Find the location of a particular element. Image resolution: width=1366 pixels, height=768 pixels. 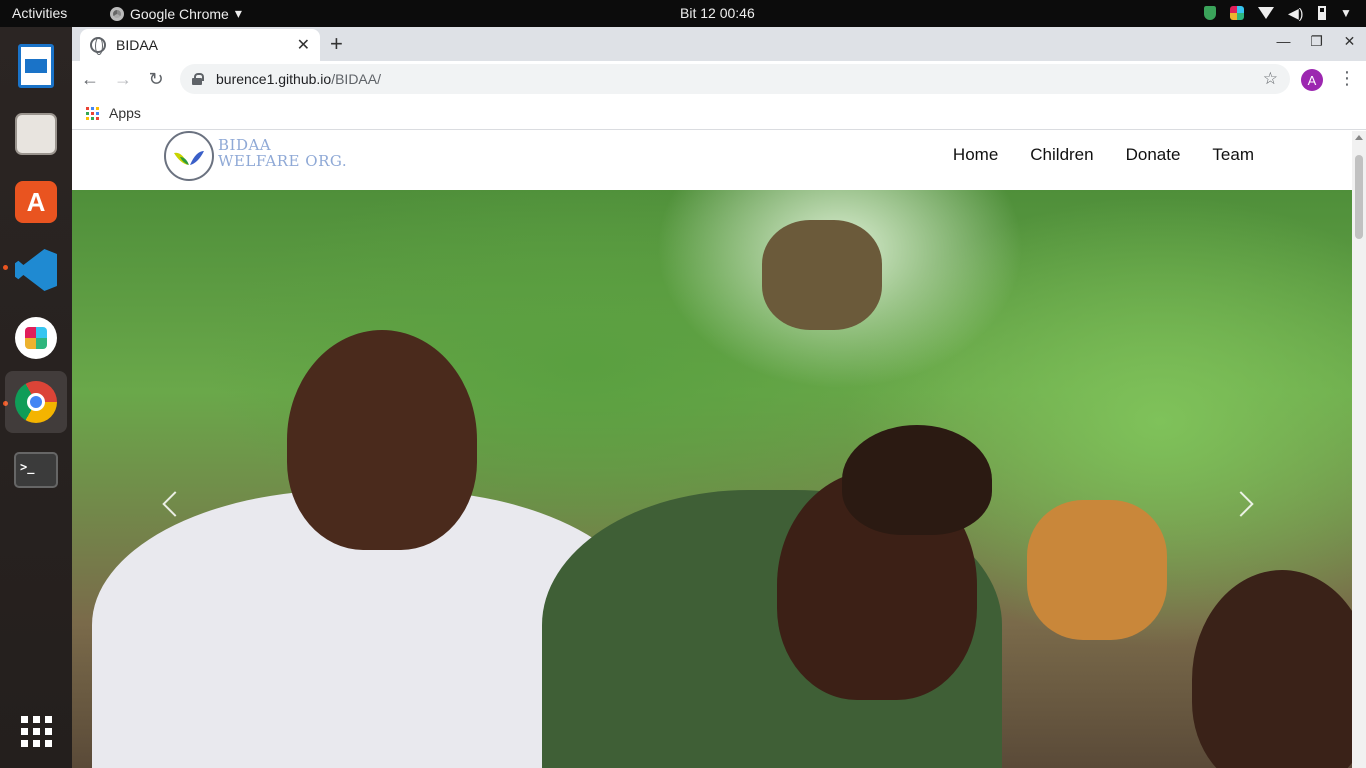

tab-title: BIDAA is located at coordinates (137, 45).